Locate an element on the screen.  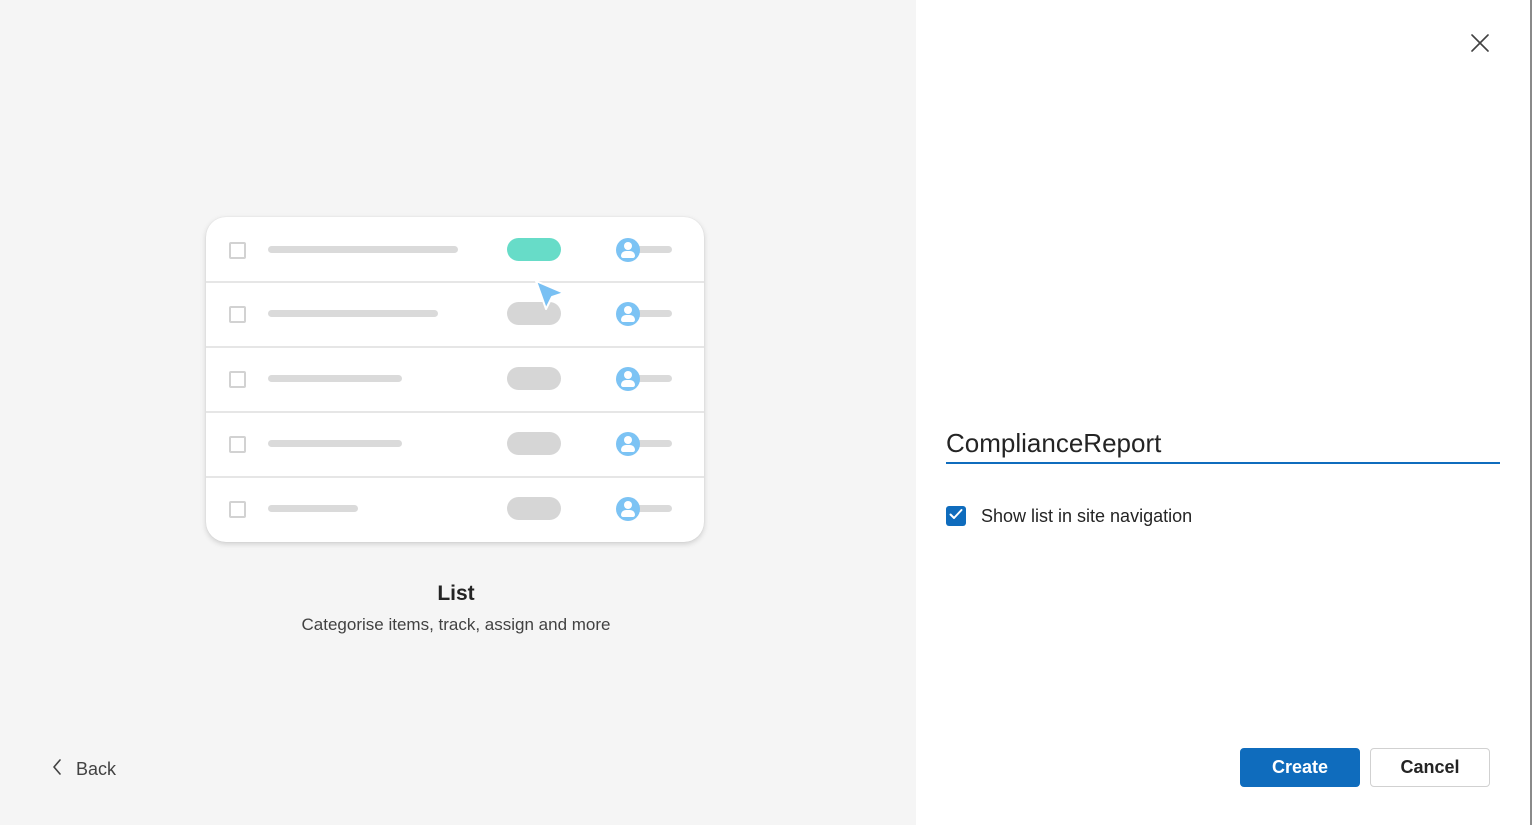
show-in-navigation-label: Show list in site navigation is located at coordinates (1087, 515).